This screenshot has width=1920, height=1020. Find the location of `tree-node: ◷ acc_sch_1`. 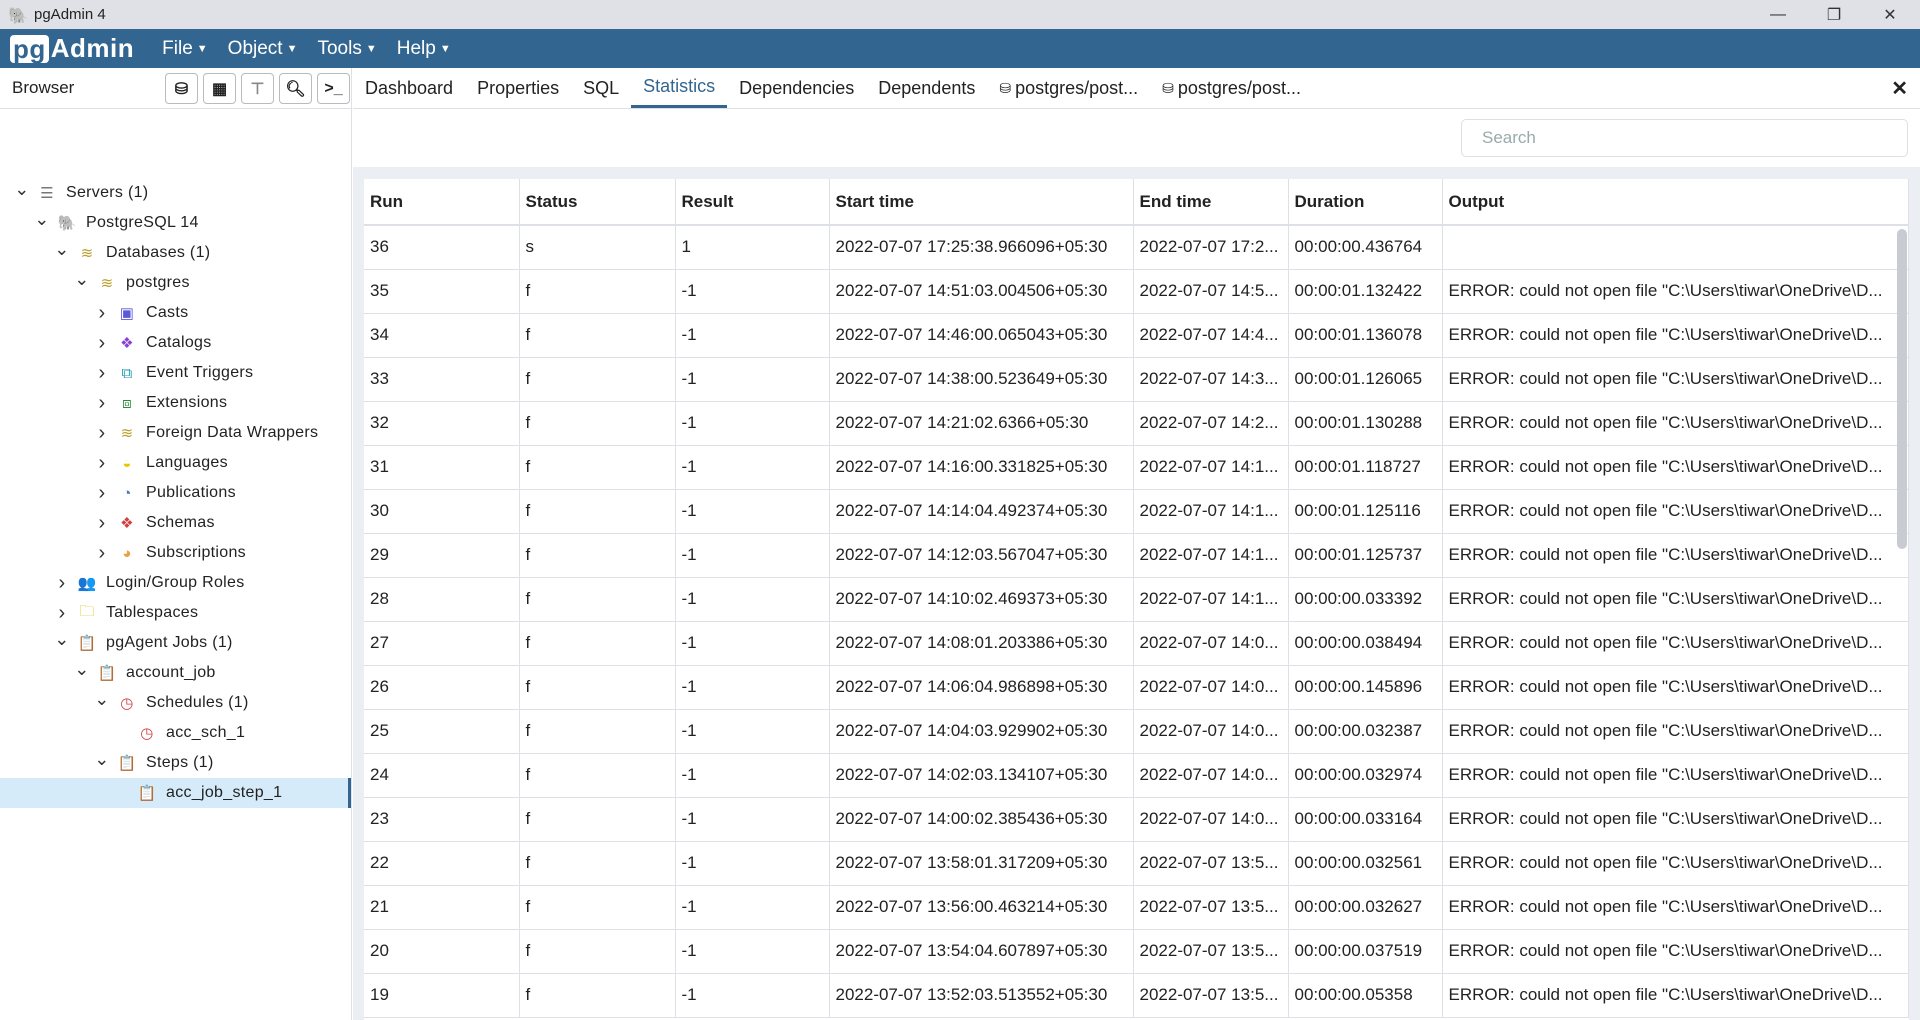

tree-node: ◷ acc_sch_1 is located at coordinates (175, 733).